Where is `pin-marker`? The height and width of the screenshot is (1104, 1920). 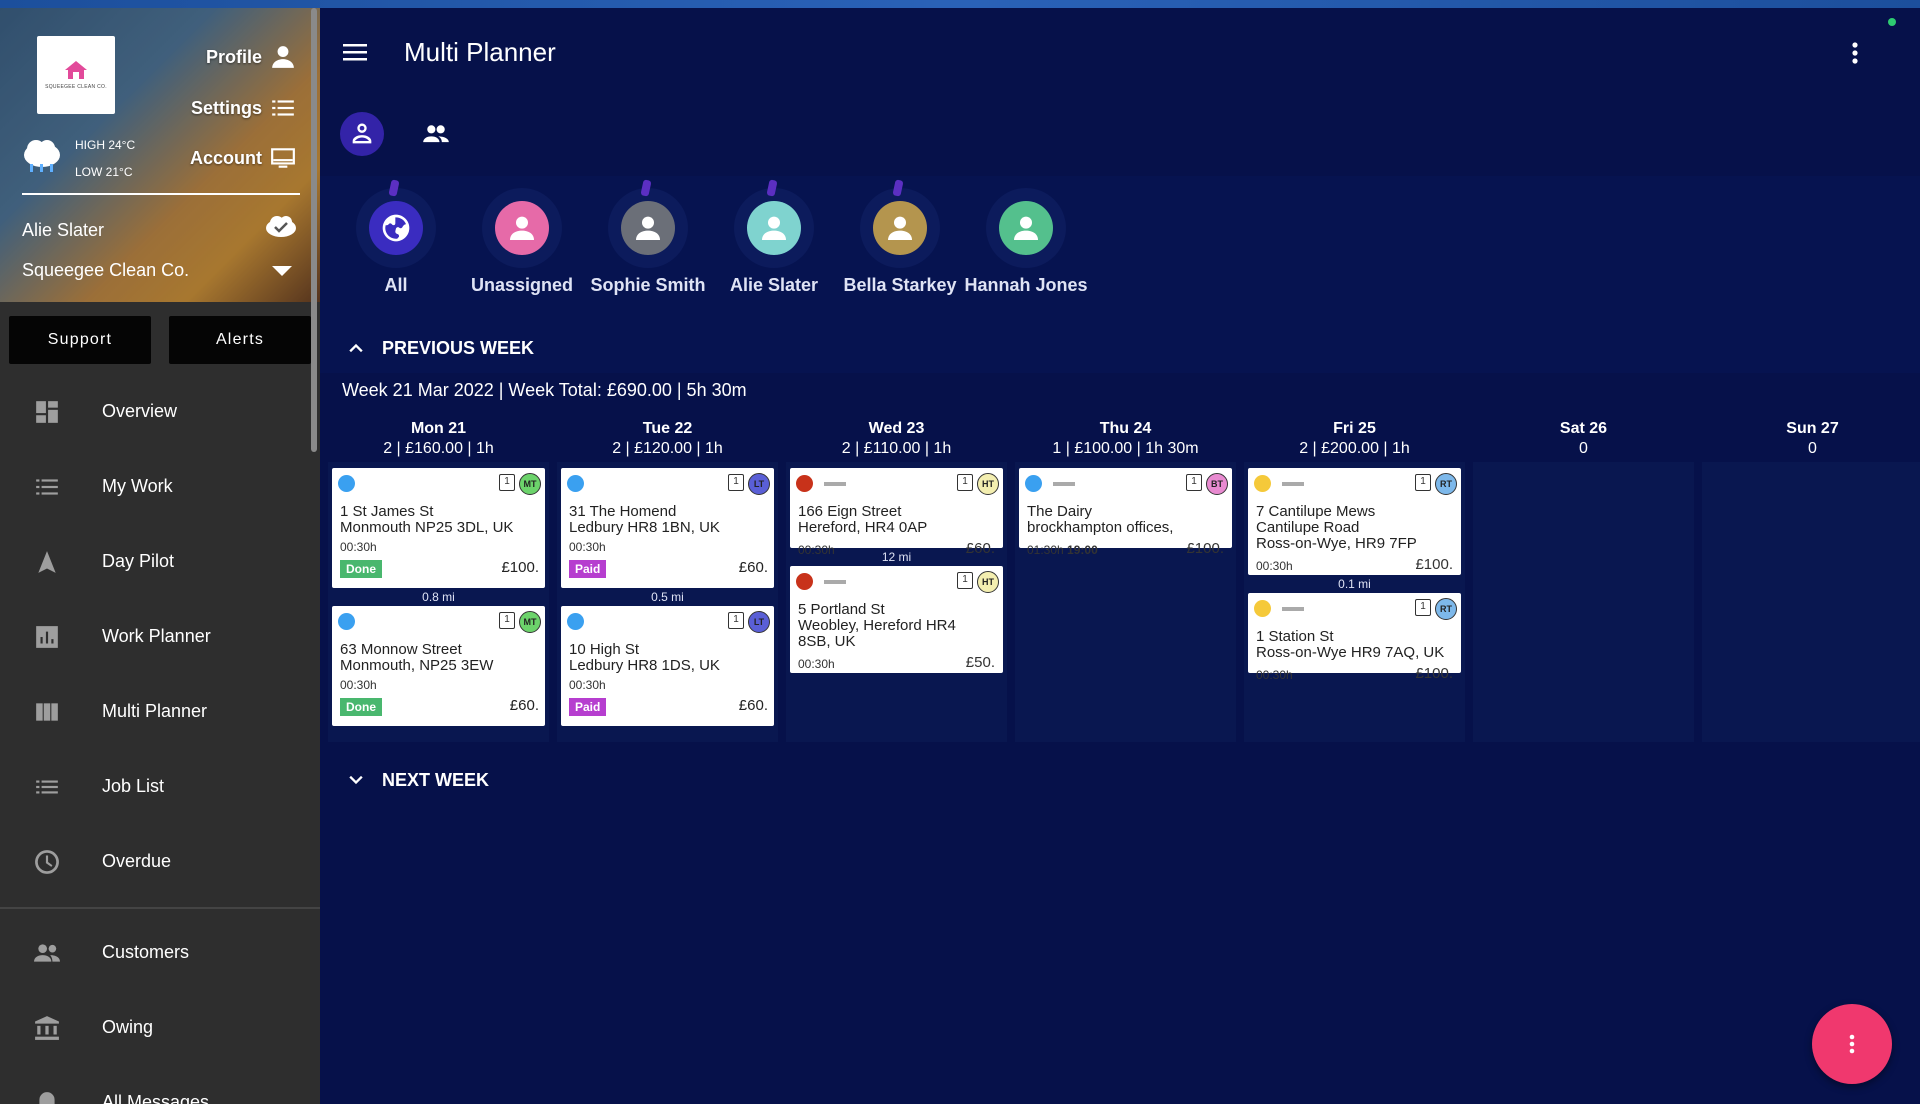
pin-marker is located at coordinates (646, 188).